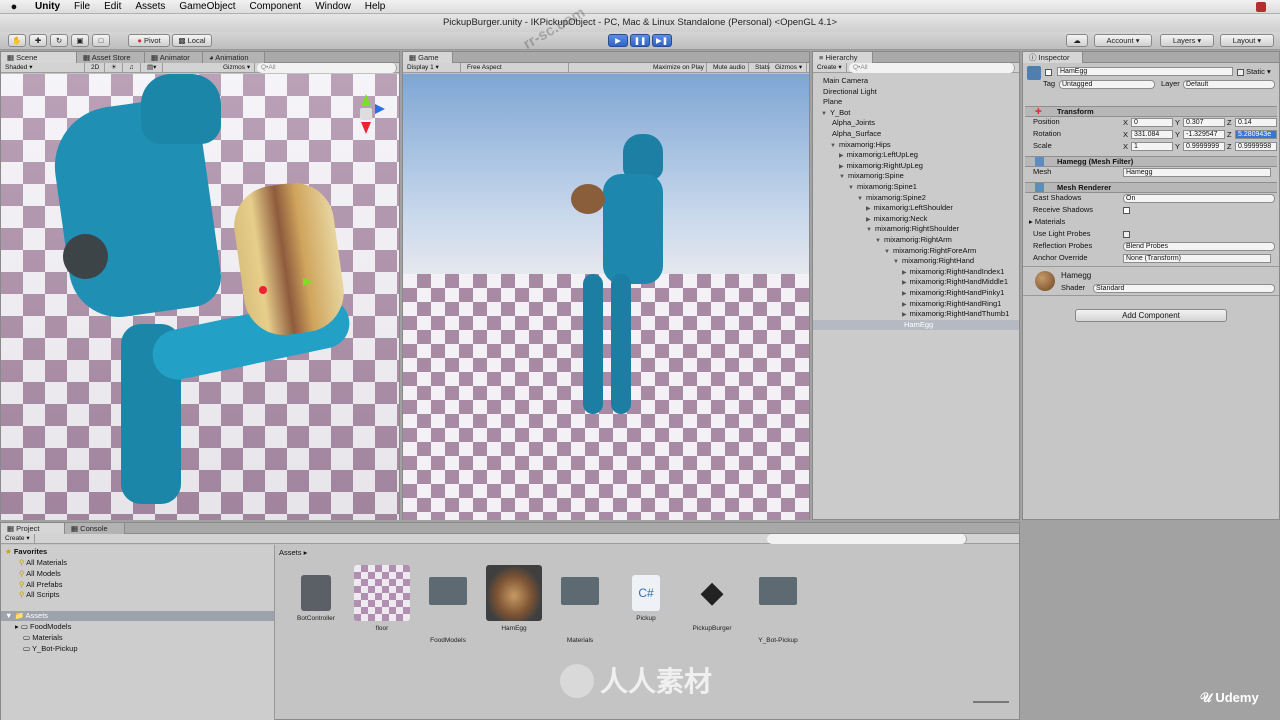  Describe the element at coordinates (1197, 172) in the screenshot. I see `mesh-field: Hamegg` at that location.